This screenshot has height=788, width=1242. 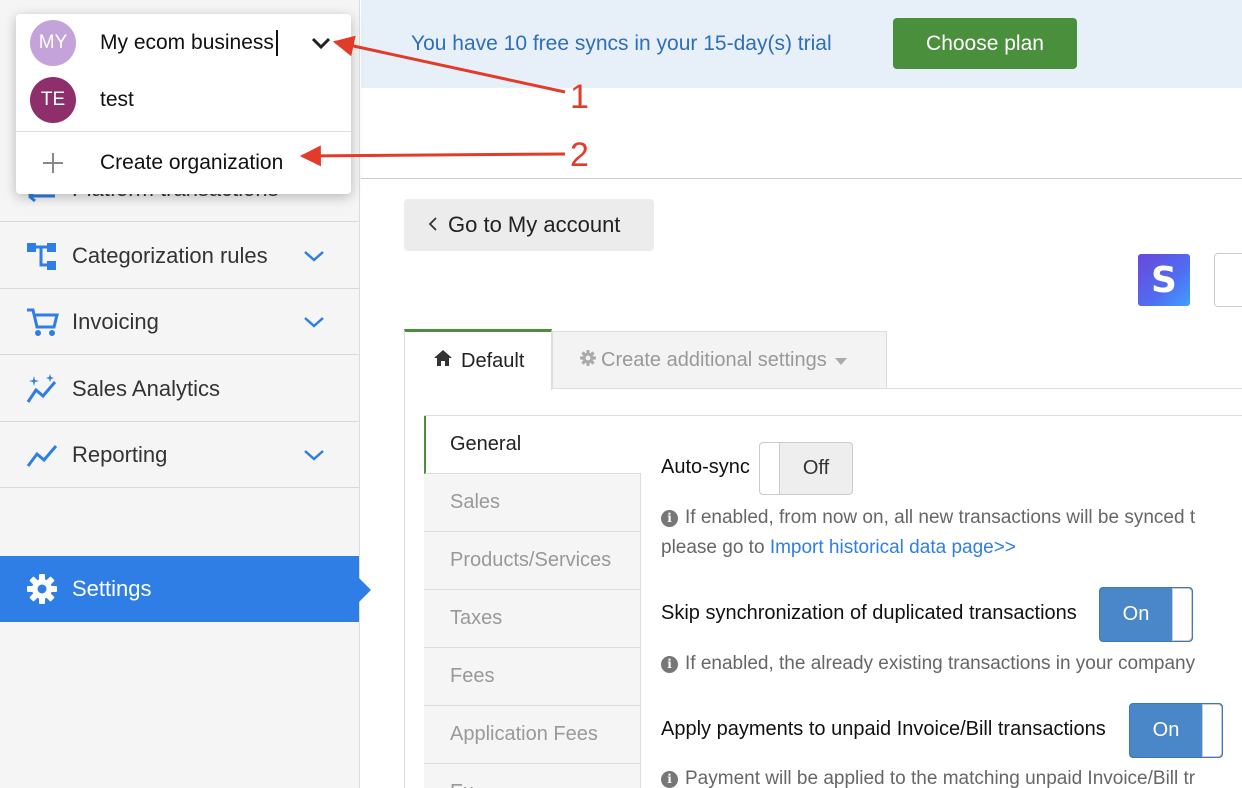 I want to click on auto-sync-toggle: Off, so click(x=806, y=468).